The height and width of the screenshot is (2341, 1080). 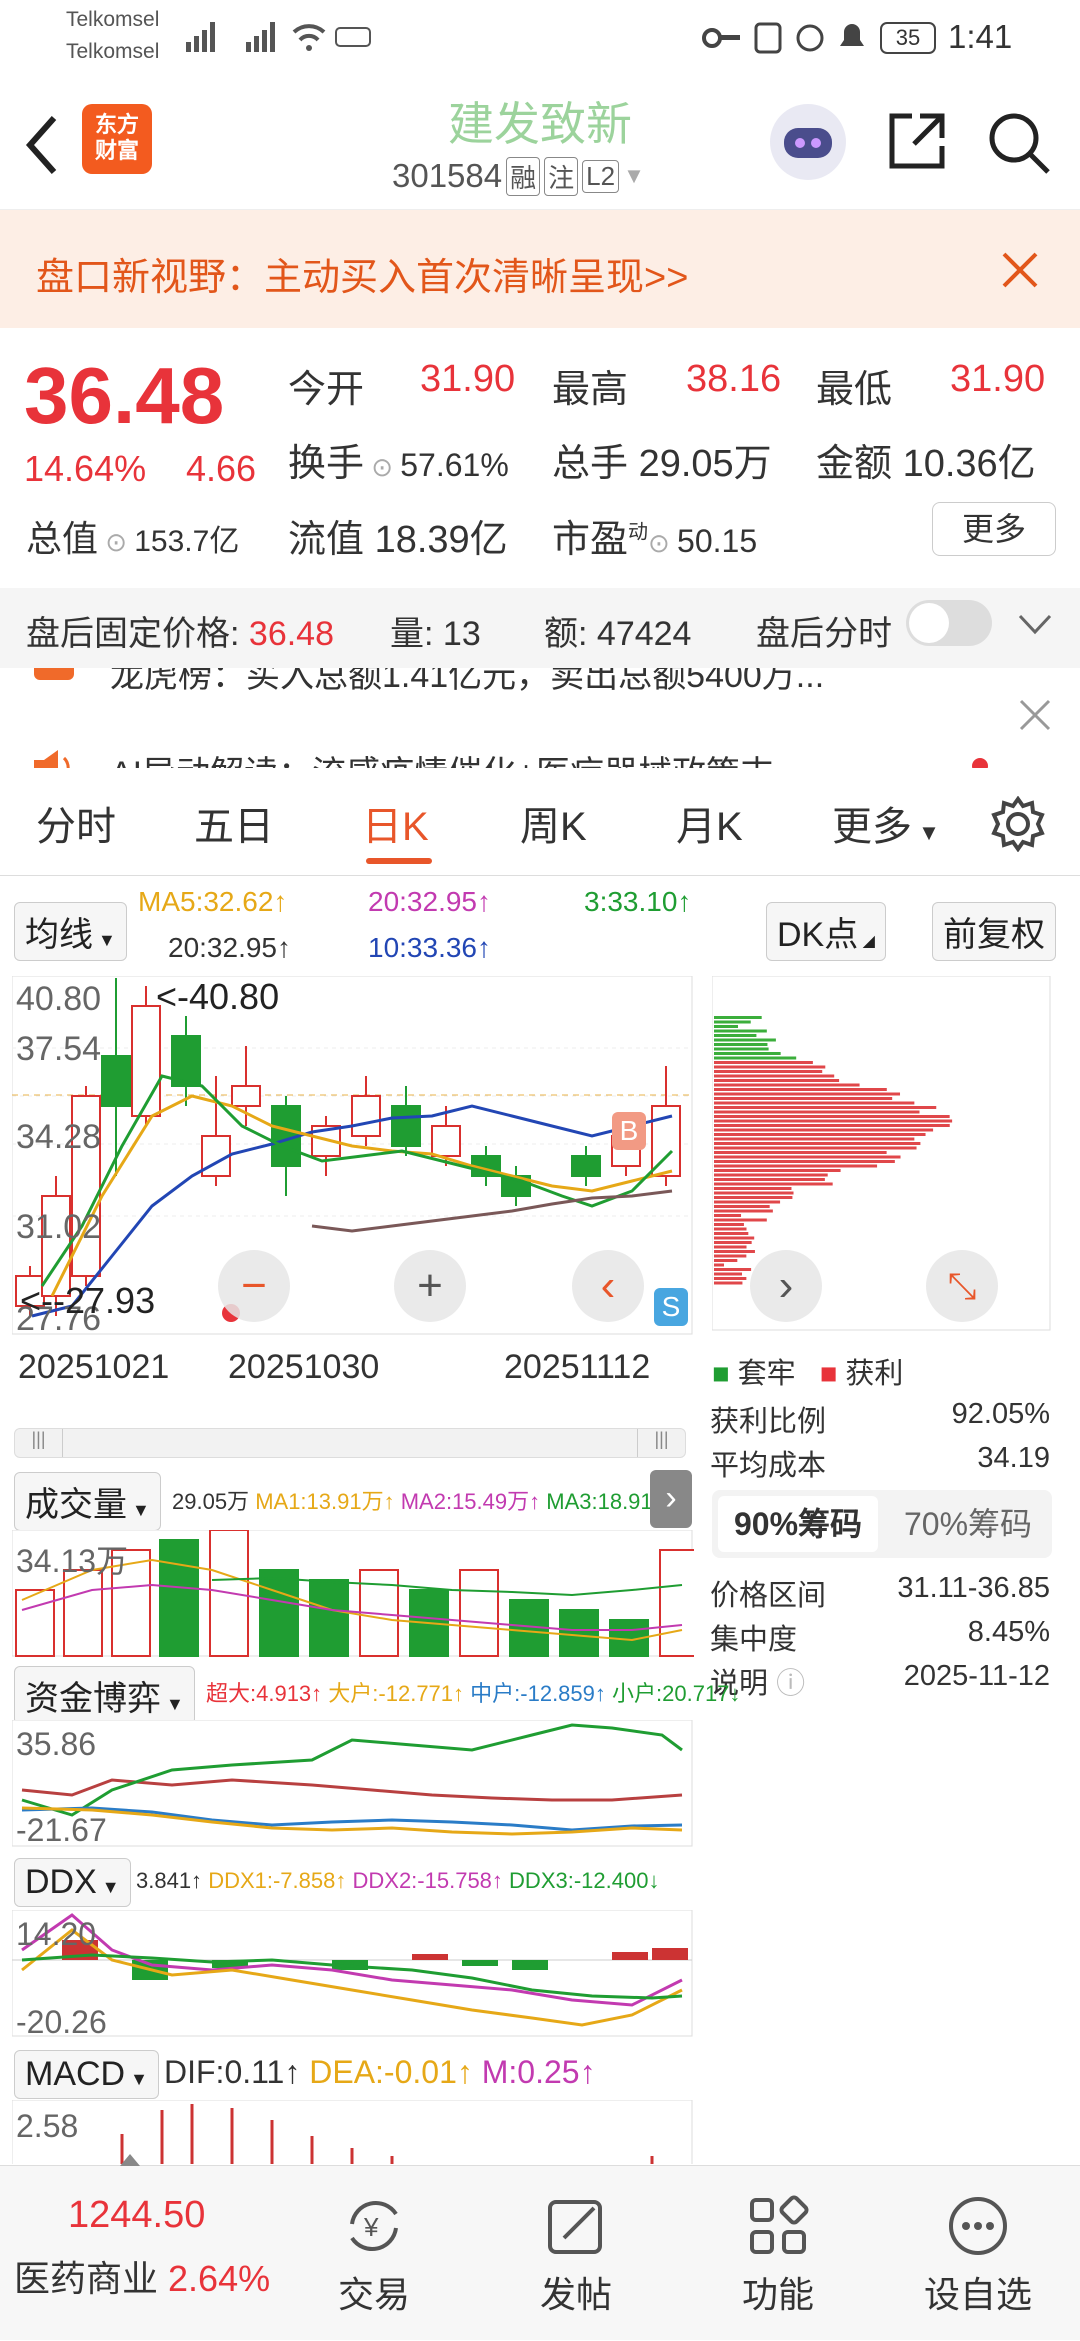 I want to click on low-label: 最低, so click(x=854, y=385).